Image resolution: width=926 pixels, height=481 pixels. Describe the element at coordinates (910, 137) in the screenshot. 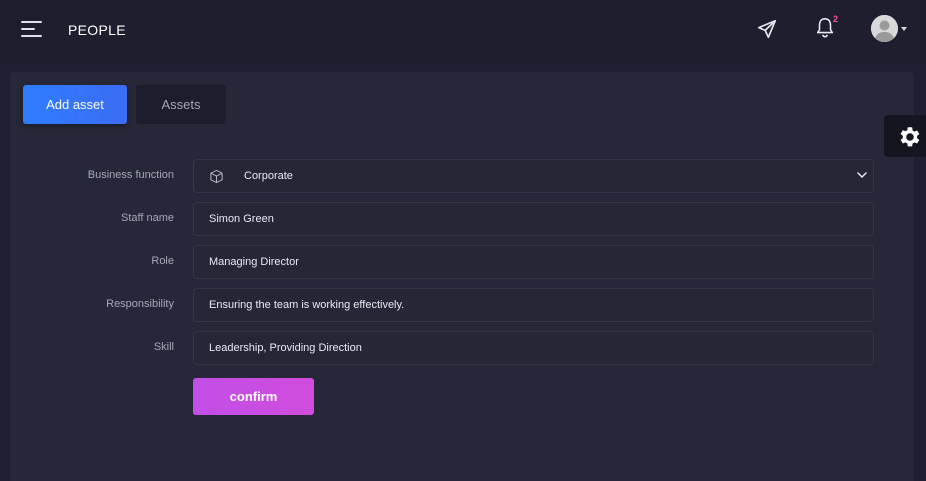

I see `gear-icon` at that location.